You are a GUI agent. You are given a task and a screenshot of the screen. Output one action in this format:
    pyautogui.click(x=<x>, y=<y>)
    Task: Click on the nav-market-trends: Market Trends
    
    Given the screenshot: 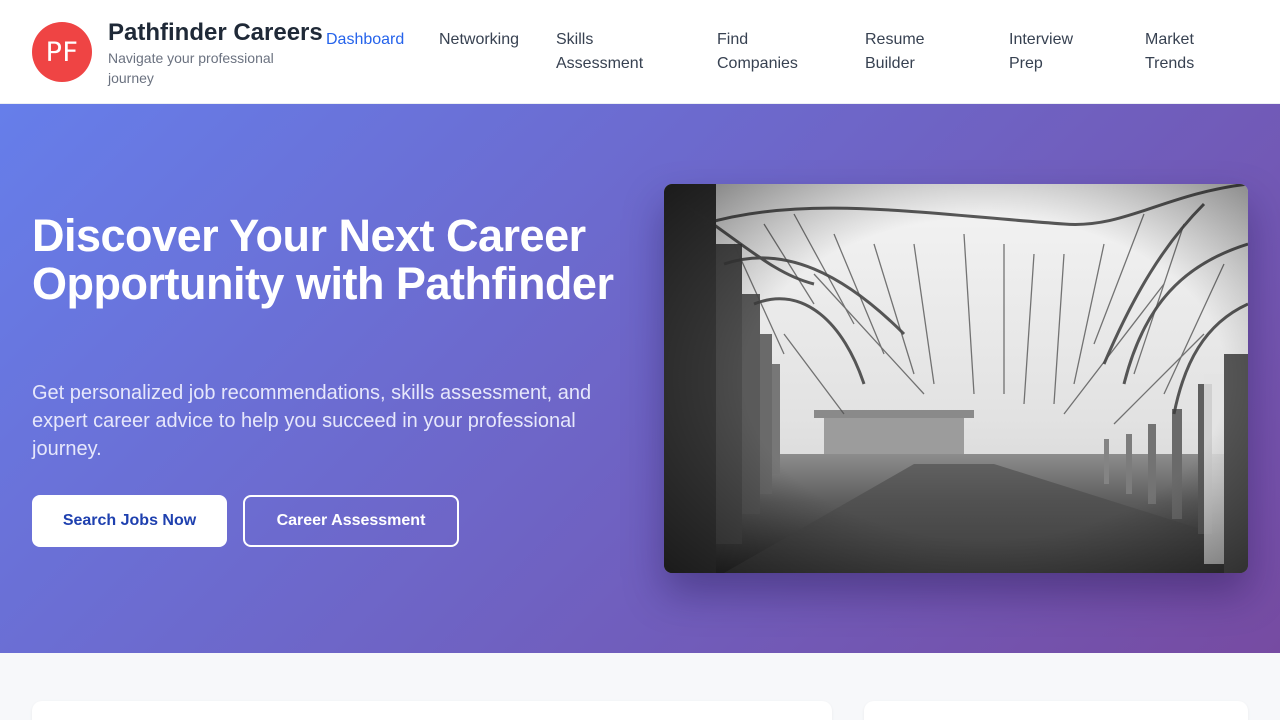 What is the action you would take?
    pyautogui.click(x=1185, y=52)
    